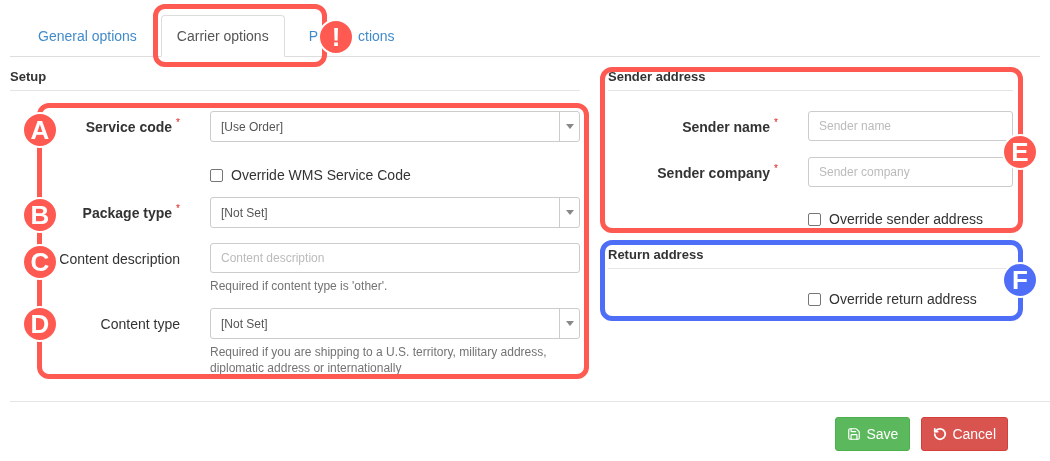 This screenshot has height=461, width=1050. What do you see at coordinates (295, 80) in the screenshot?
I see `section-heading: Setup` at bounding box center [295, 80].